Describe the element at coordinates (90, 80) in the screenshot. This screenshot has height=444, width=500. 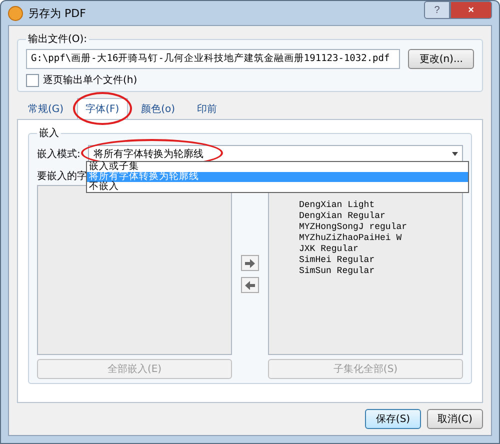
I see `checkbox-label: 逐页输出单个文件(h)` at that location.